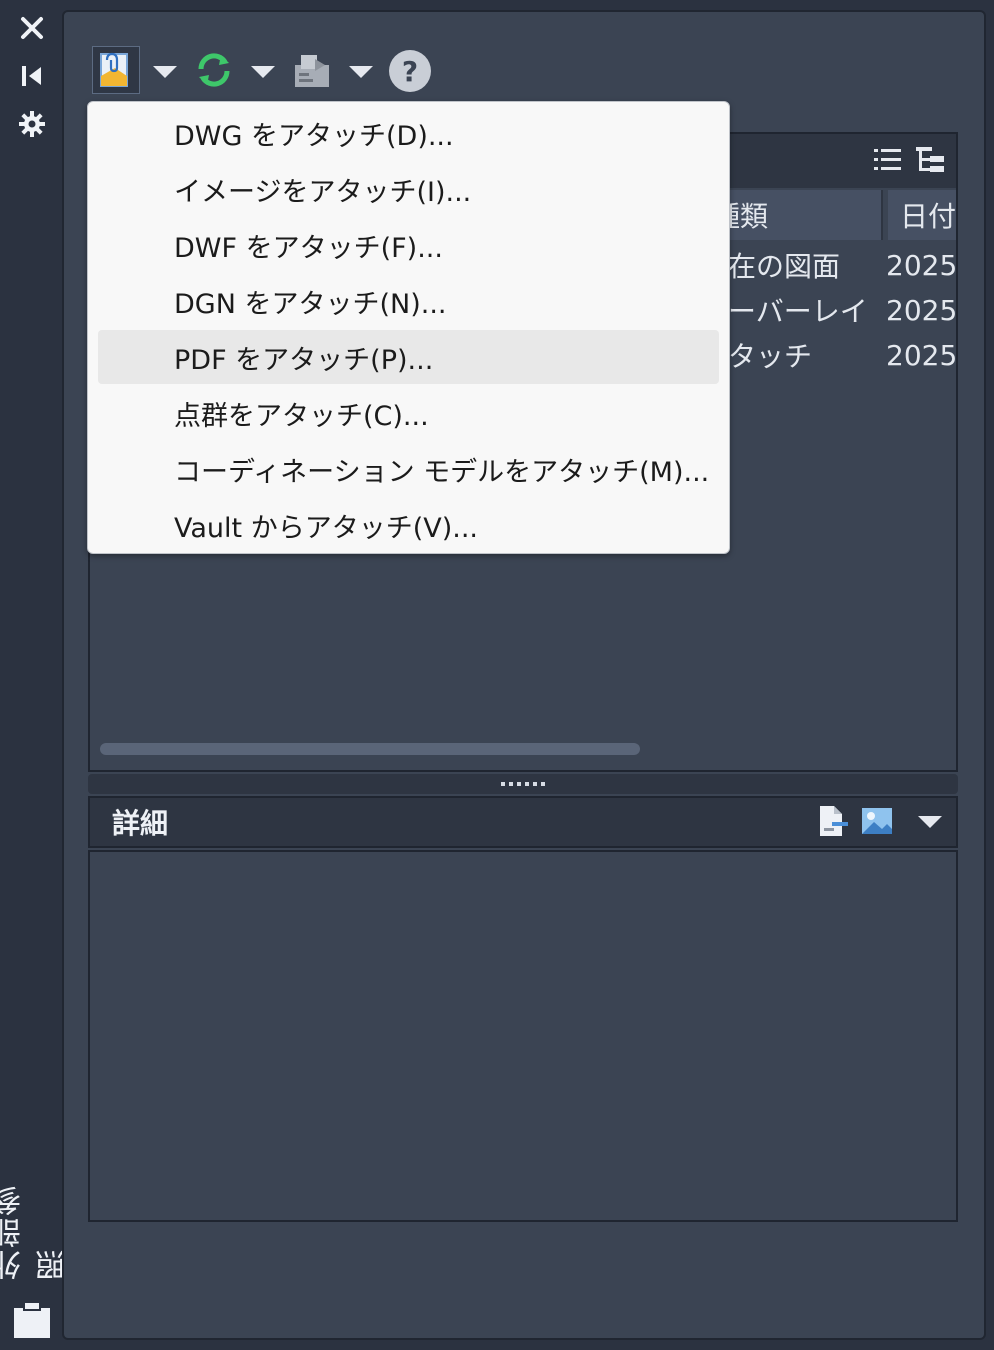 The width and height of the screenshot is (994, 1350). Describe the element at coordinates (523, 784) in the screenshot. I see `panel-splitter` at that location.